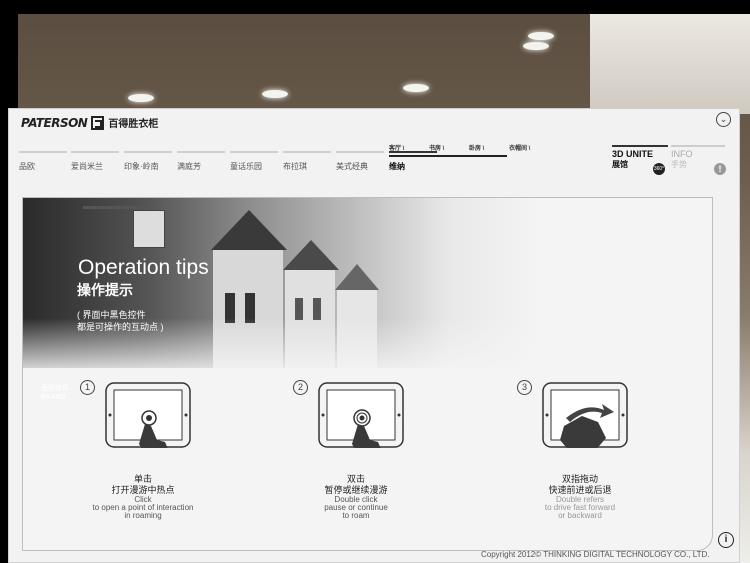  I want to click on logo-cn: 百得胜衣柜, so click(133, 124).